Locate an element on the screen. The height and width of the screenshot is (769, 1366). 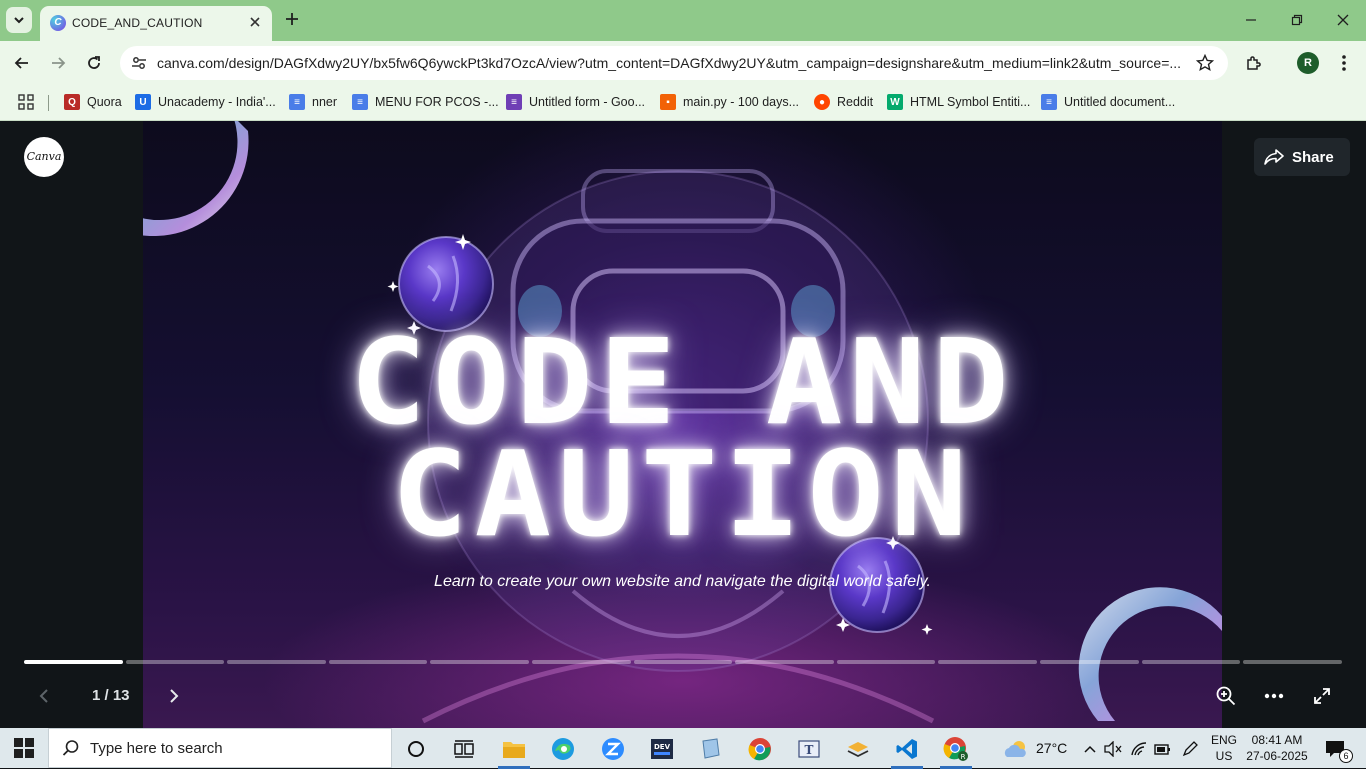
battery-button is located at coordinates (1163, 749).